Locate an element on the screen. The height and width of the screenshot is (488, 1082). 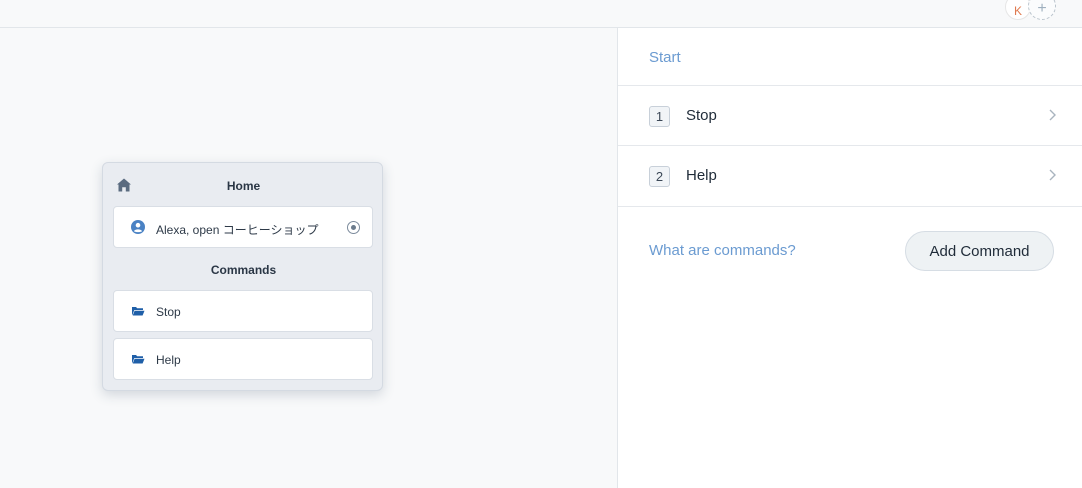
block-title: Home is located at coordinates (243, 186).